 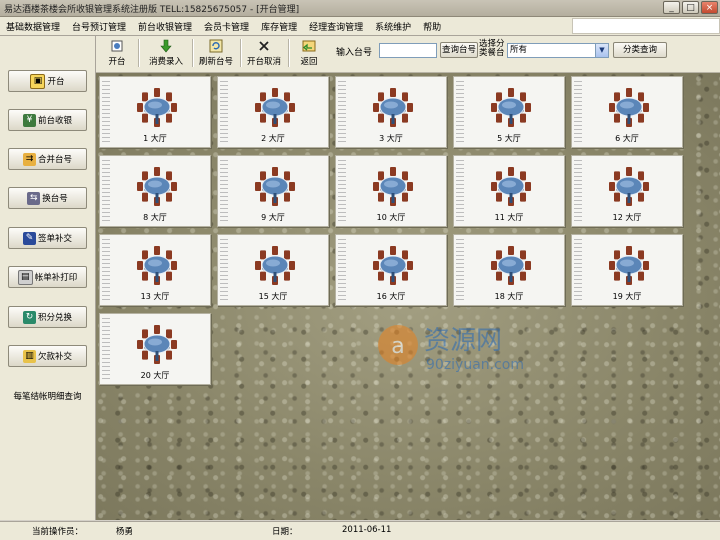 I want to click on table-label: 13 大厅, so click(x=155, y=296).